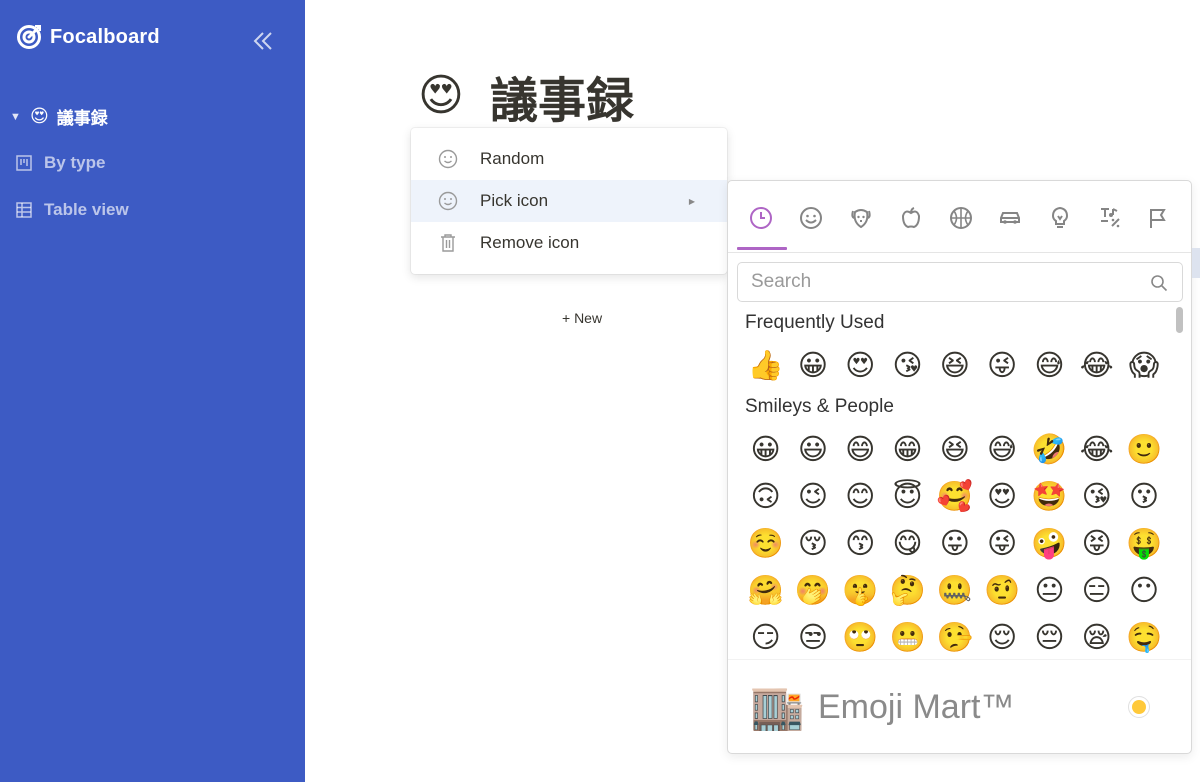 Image resolution: width=1200 pixels, height=782 pixels. I want to click on emoji-button: 🤫, so click(860, 590).